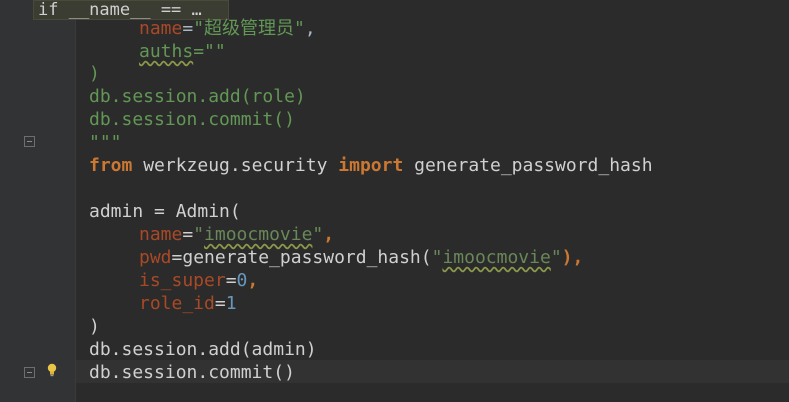 The width and height of the screenshot is (789, 402). What do you see at coordinates (52, 370) in the screenshot?
I see `lightbulb-icon` at bounding box center [52, 370].